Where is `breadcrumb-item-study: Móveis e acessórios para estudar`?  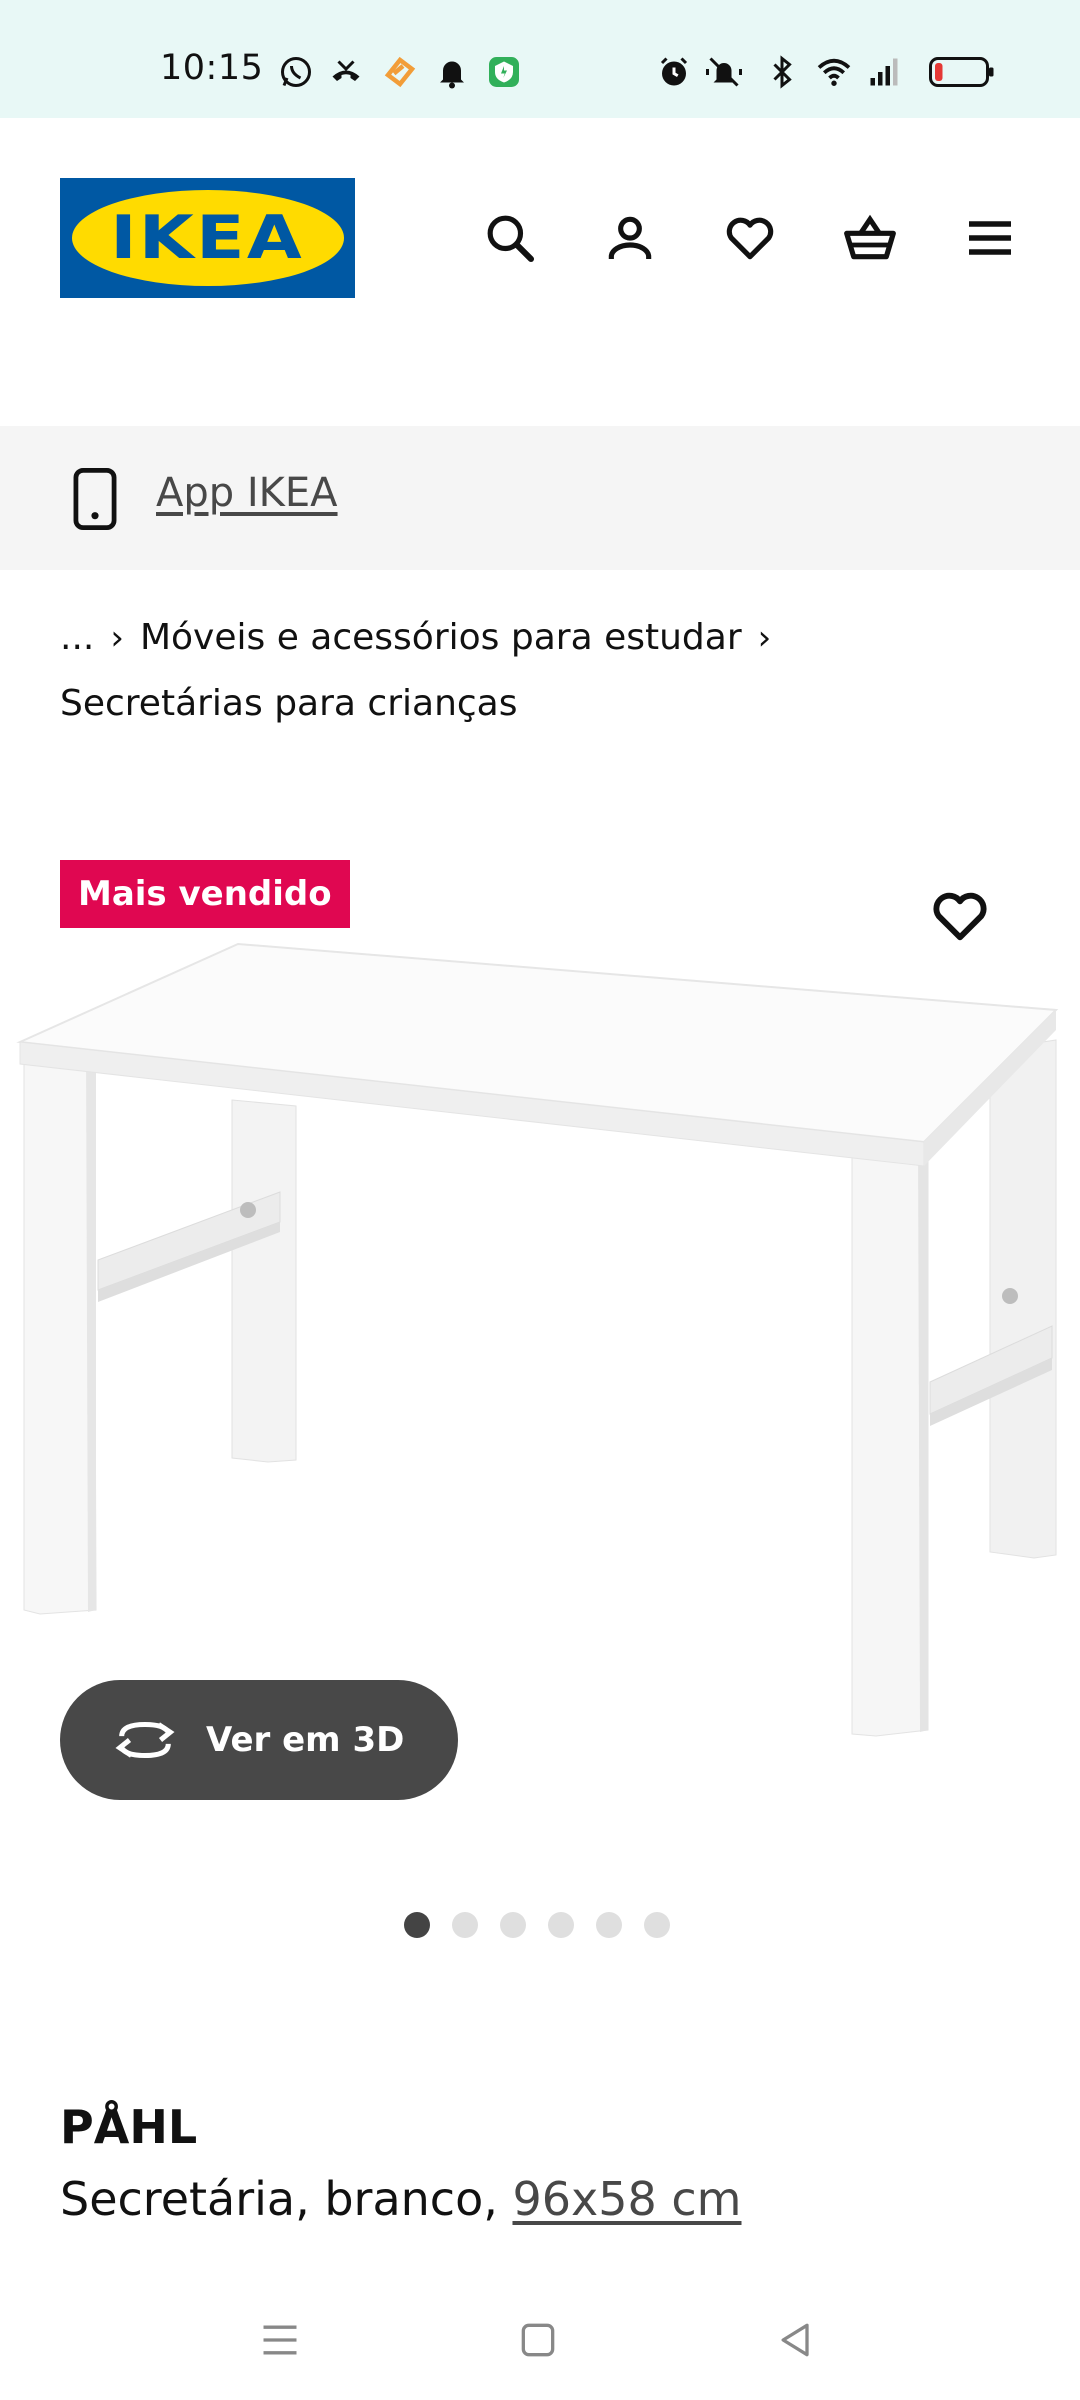
breadcrumb-item-study: Móveis e acessórios para estudar is located at coordinates (441, 637).